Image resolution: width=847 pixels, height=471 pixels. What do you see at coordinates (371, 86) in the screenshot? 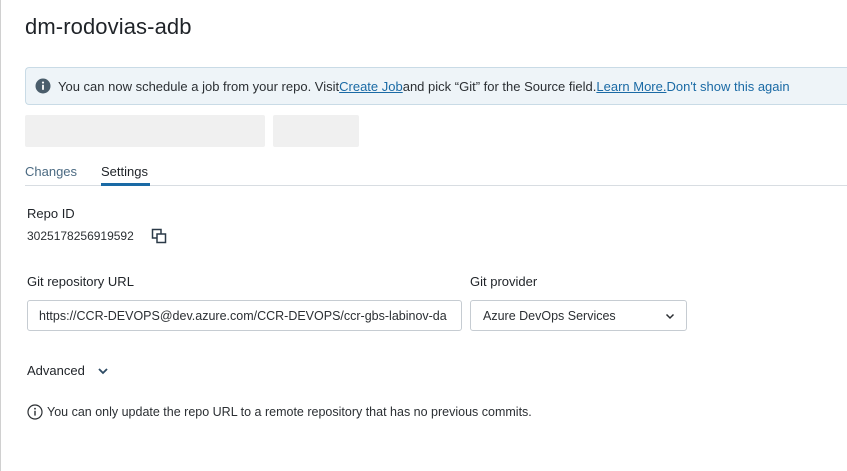
I see `create-job-link: Create Job` at bounding box center [371, 86].